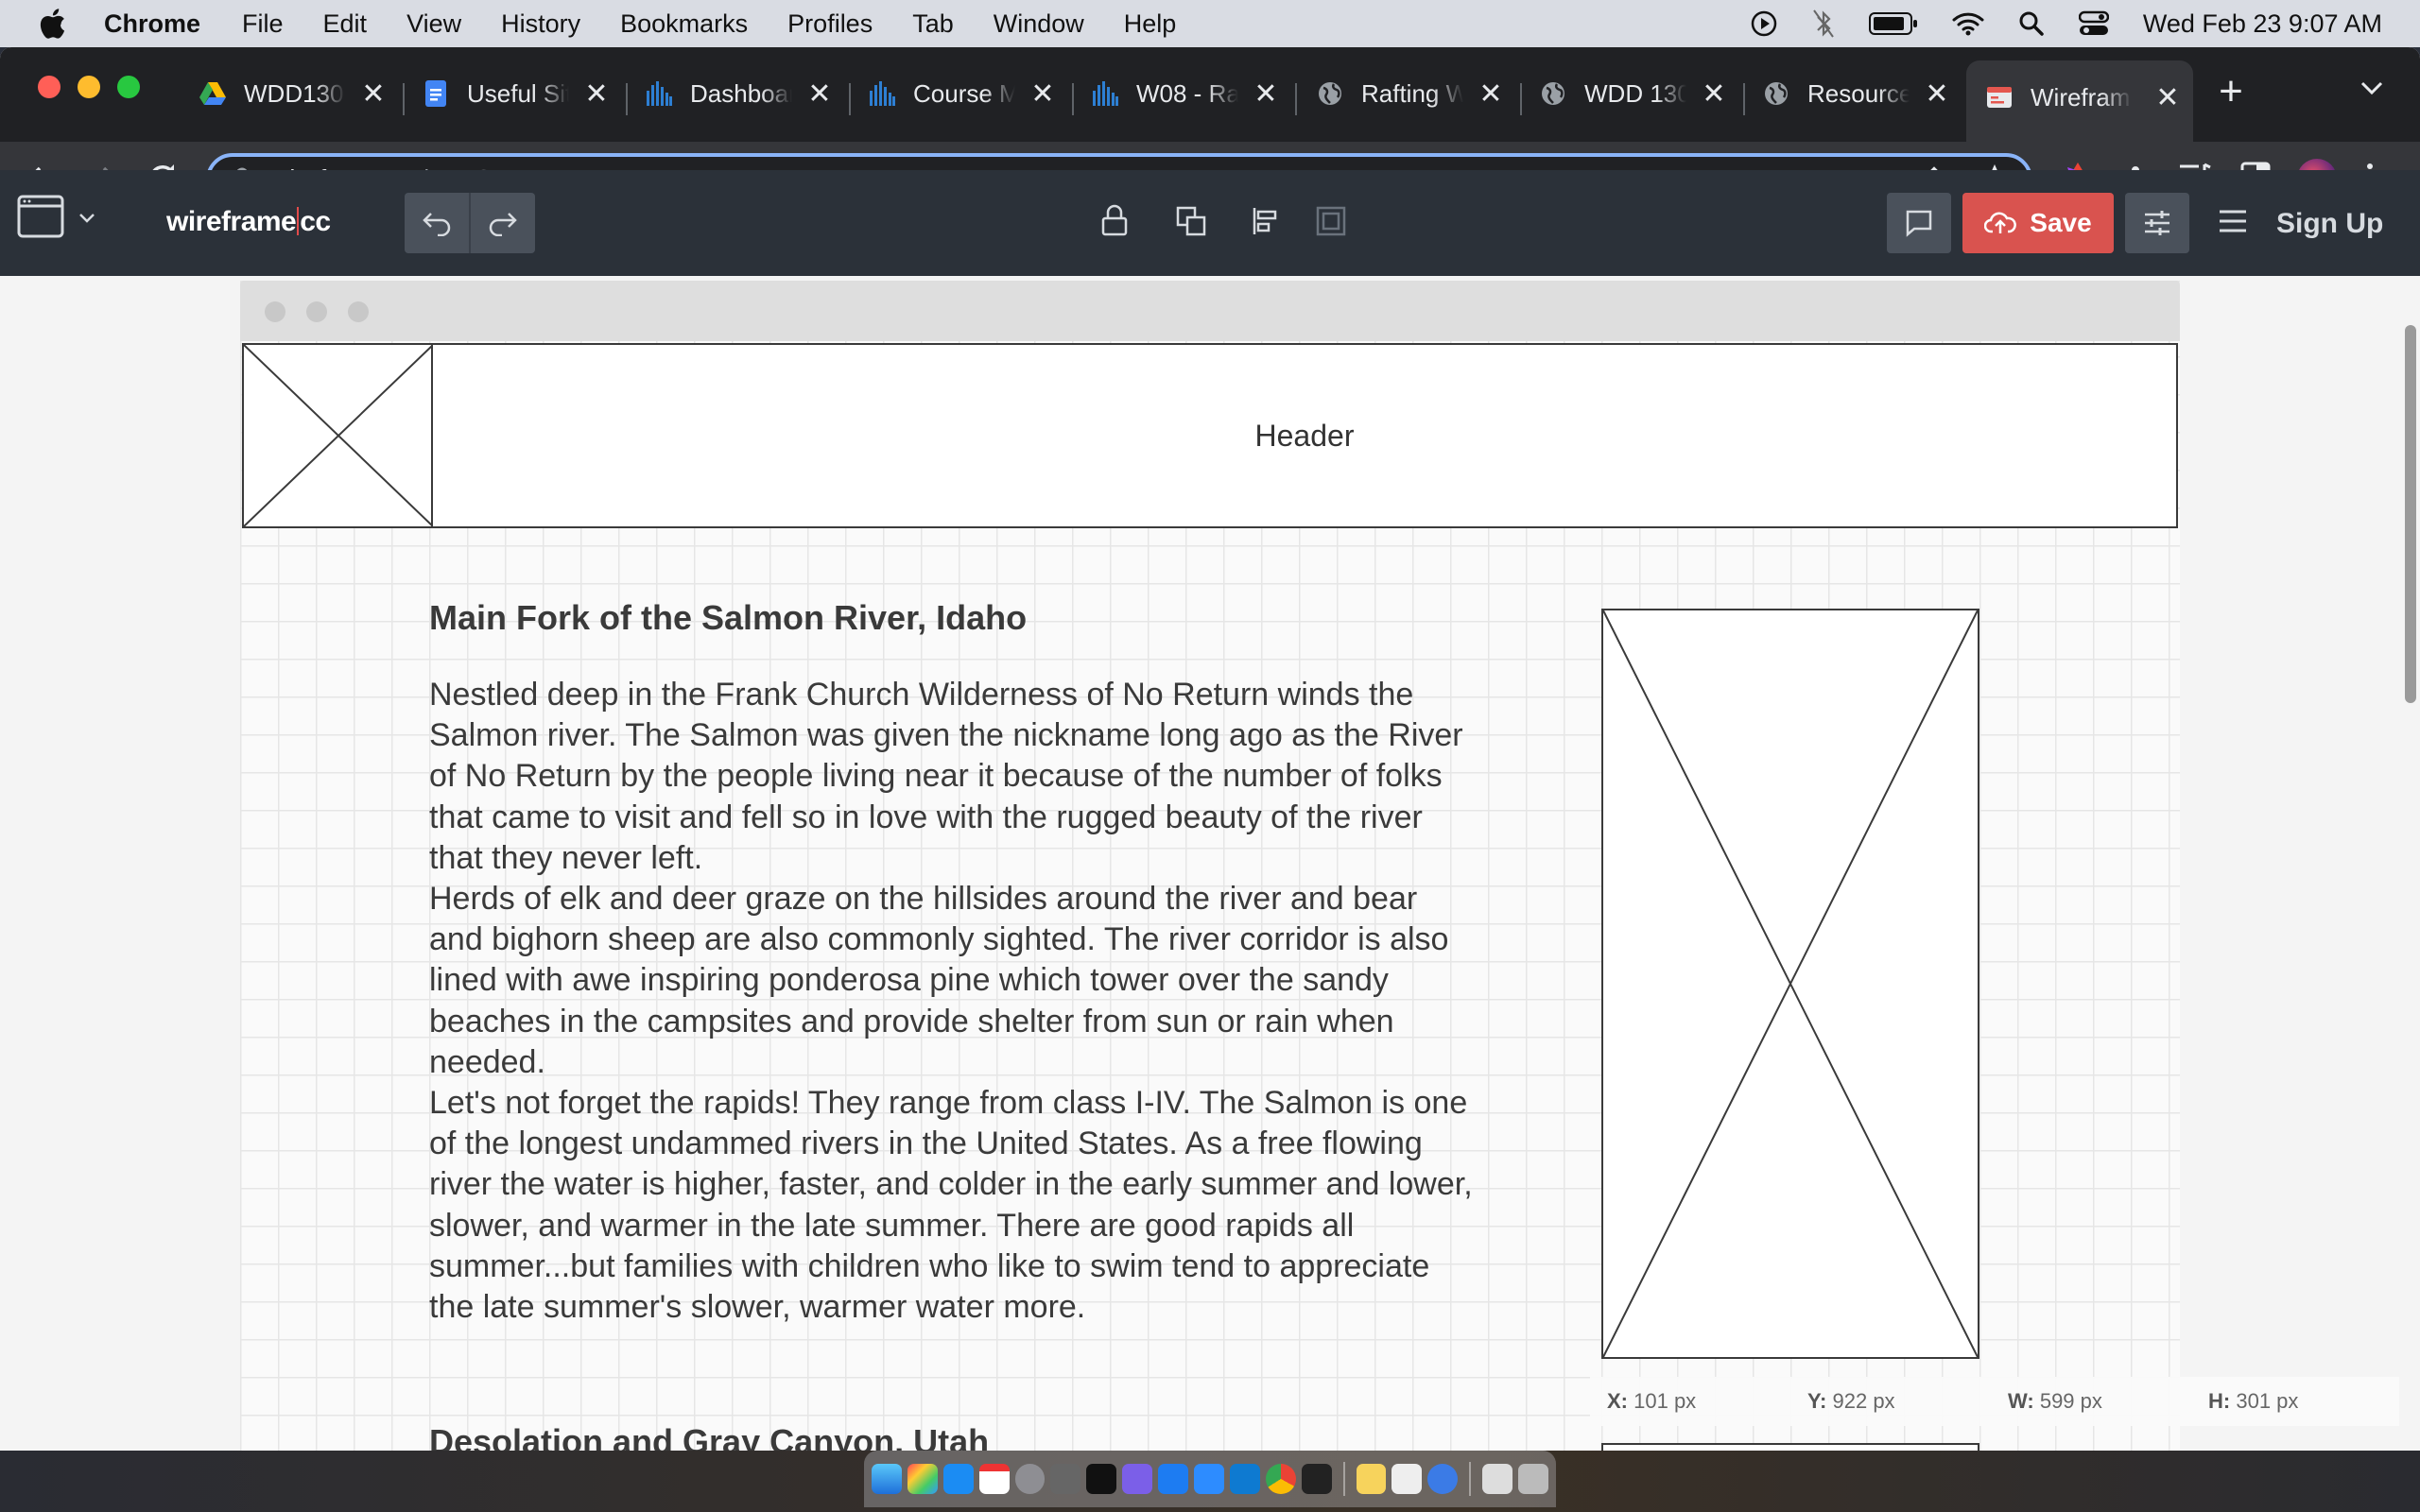 This screenshot has height=1512, width=2420. I want to click on google-drive-icon, so click(212, 93).